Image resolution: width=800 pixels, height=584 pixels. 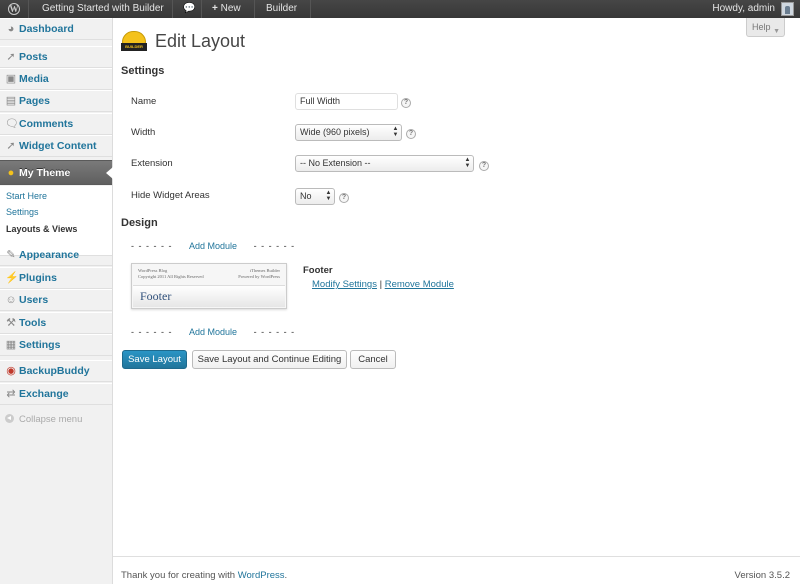 I want to click on sidebar-item-plugins: ⚡ Plugins, so click(x=56, y=278).